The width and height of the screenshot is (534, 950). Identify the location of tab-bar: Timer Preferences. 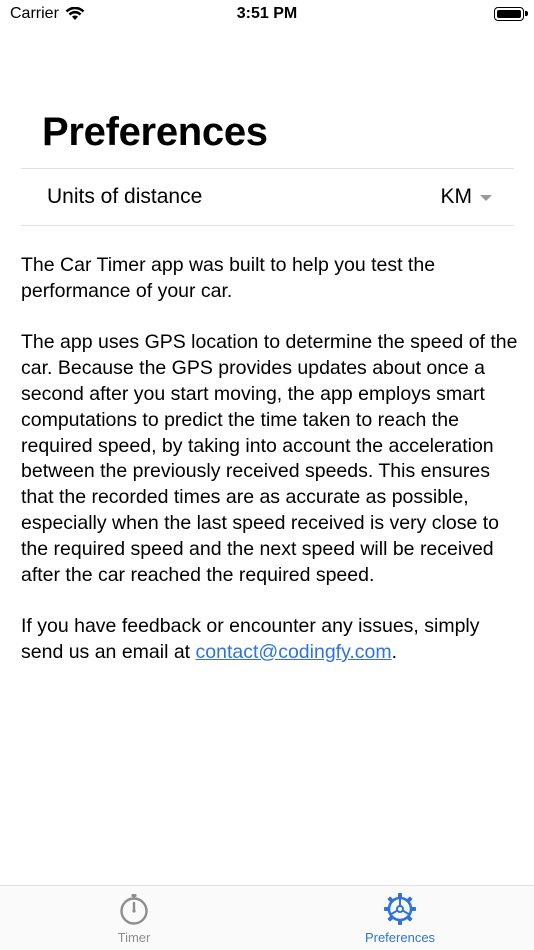
(267, 917).